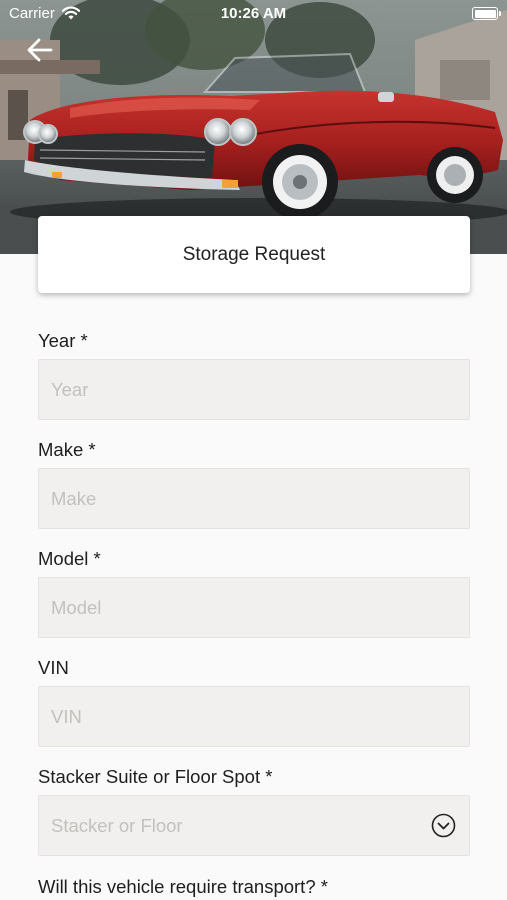  What do you see at coordinates (53, 667) in the screenshot?
I see `vin-label: VIN` at bounding box center [53, 667].